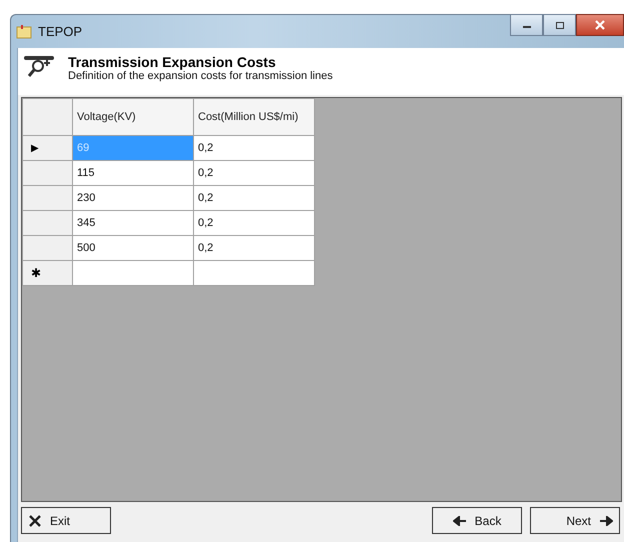  Describe the element at coordinates (254, 117) in the screenshot. I see `column-header: Cost(Million US$/mi)` at that location.